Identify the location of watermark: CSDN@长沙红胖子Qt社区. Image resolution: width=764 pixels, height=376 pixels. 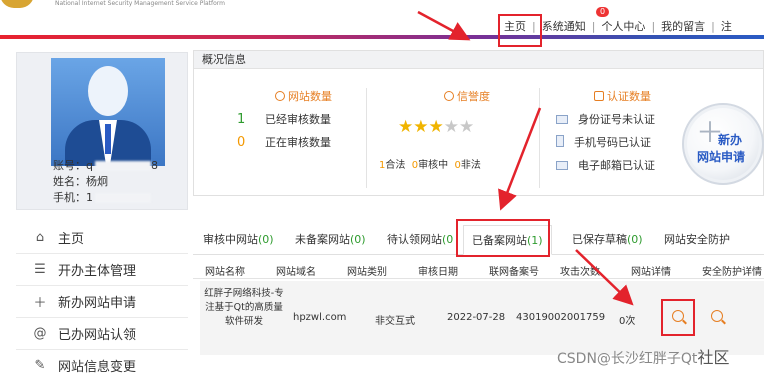
(643, 357).